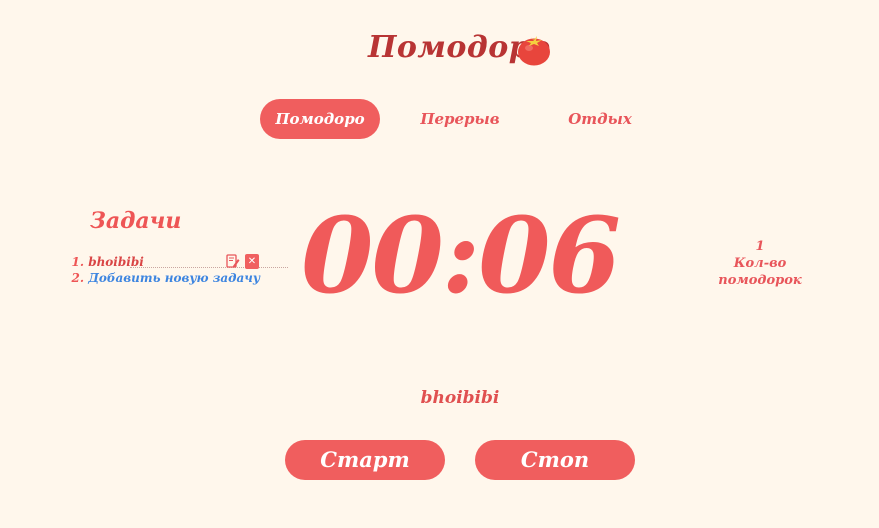  I want to click on timer-display: 00:06, so click(461, 255).